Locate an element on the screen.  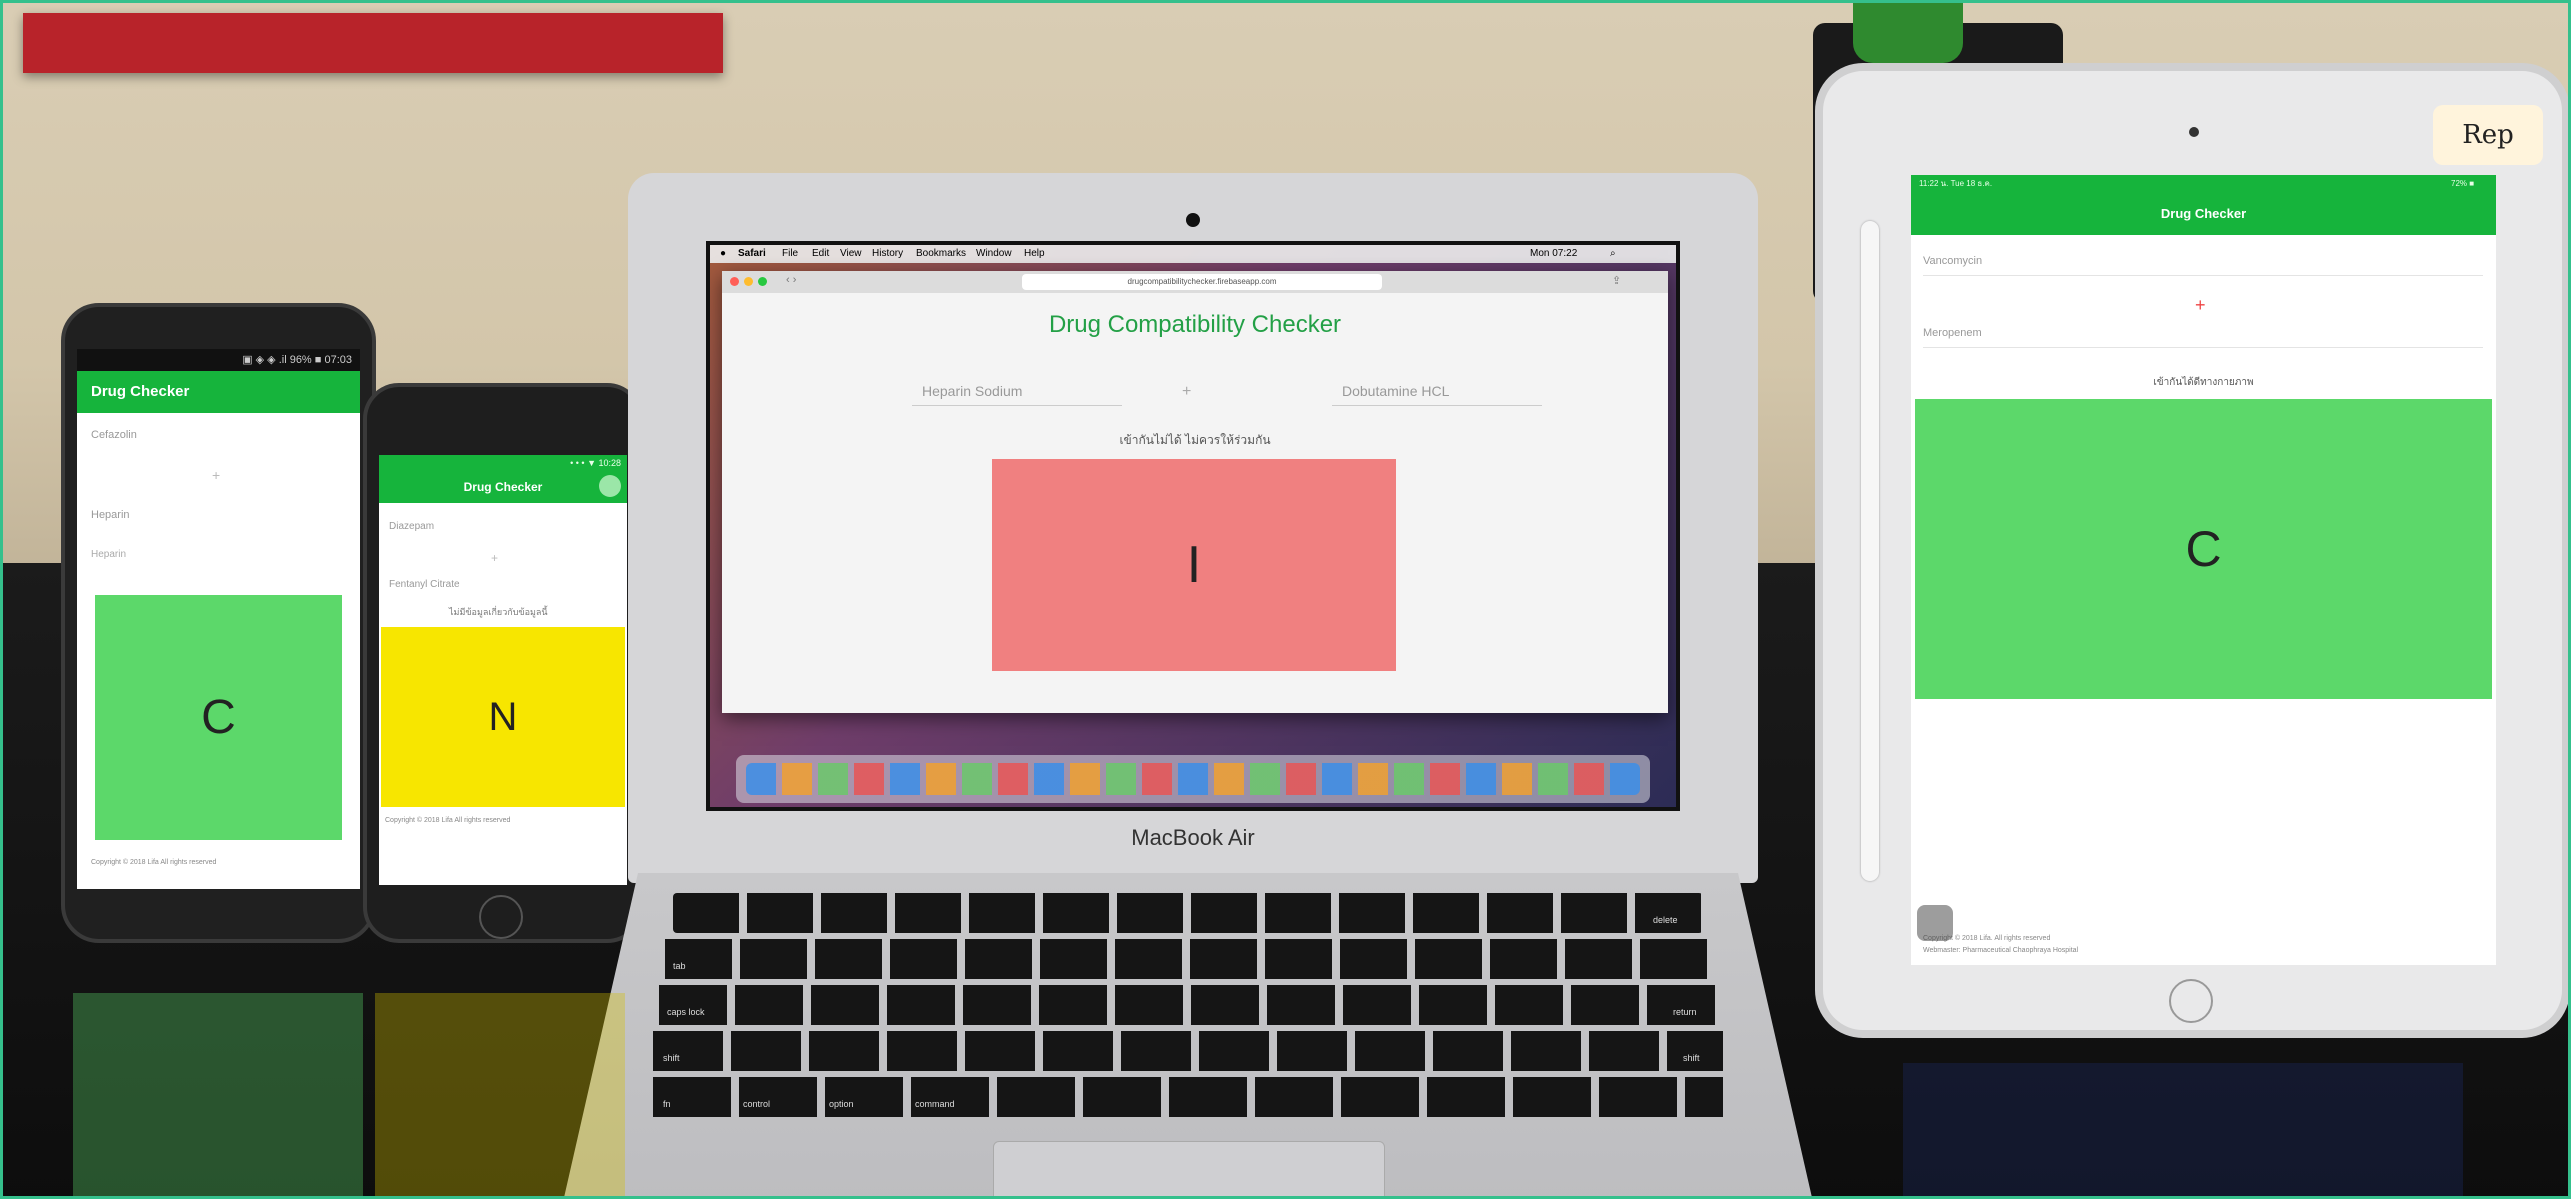
phone-left-result-box: C is located at coordinates (218, 717).